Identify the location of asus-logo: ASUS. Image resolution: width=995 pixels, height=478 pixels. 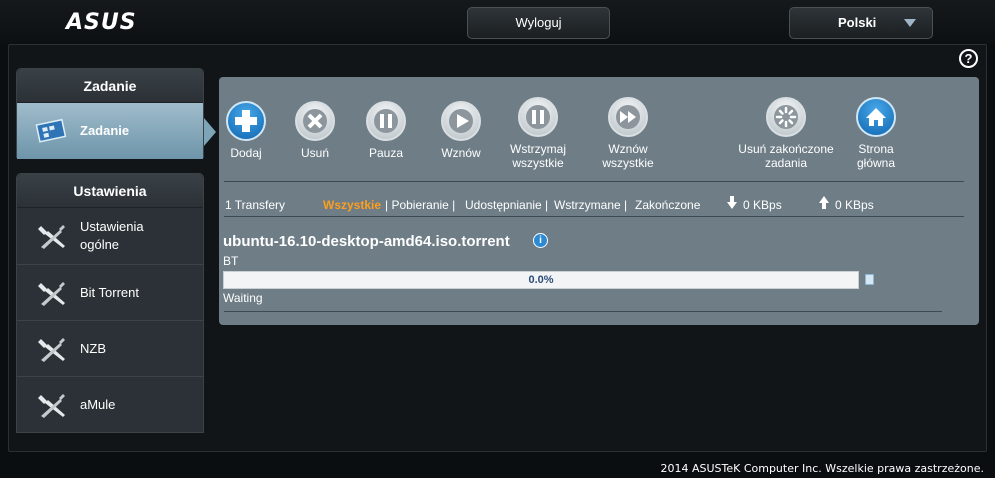
(101, 22).